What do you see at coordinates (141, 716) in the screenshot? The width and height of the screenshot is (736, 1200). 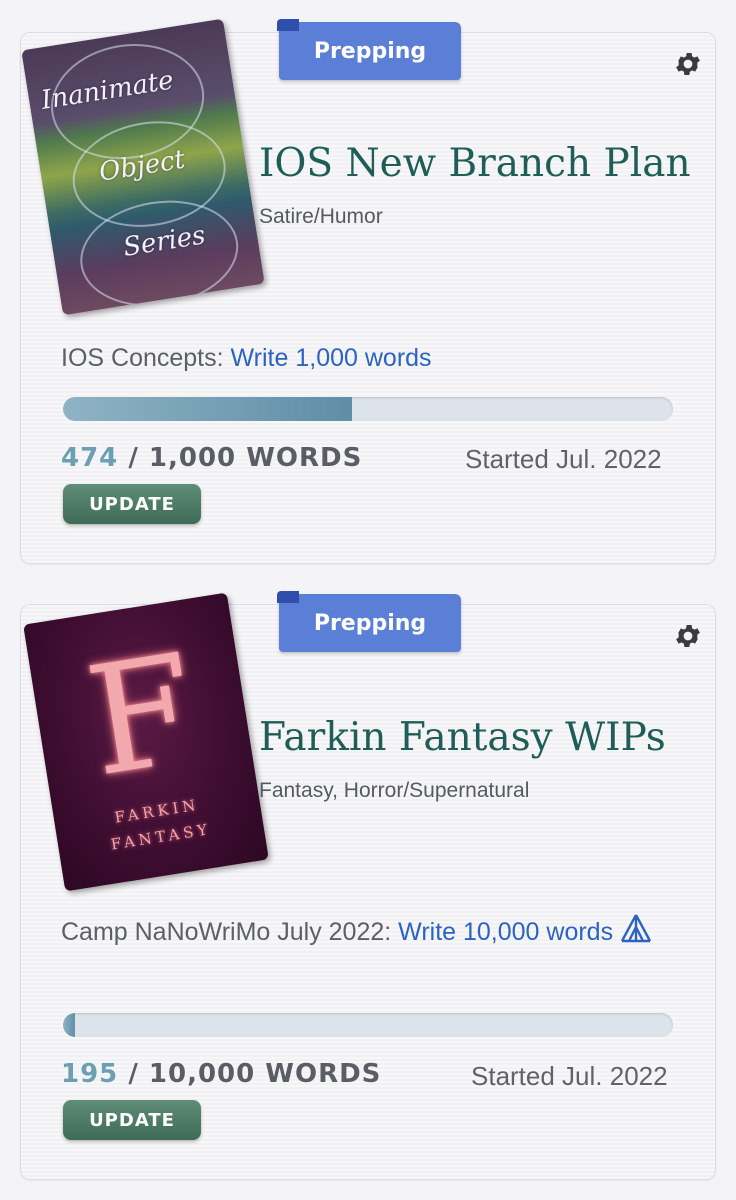 I see `cover-letter: F` at bounding box center [141, 716].